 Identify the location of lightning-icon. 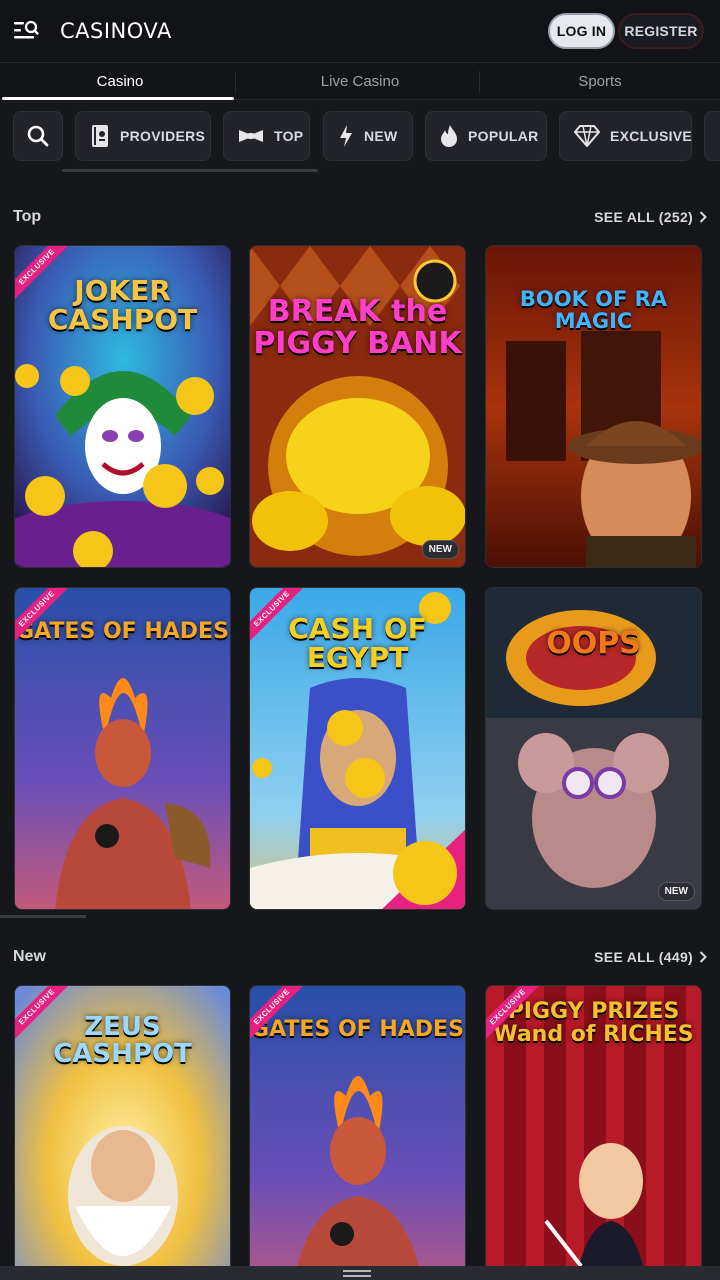
(346, 136).